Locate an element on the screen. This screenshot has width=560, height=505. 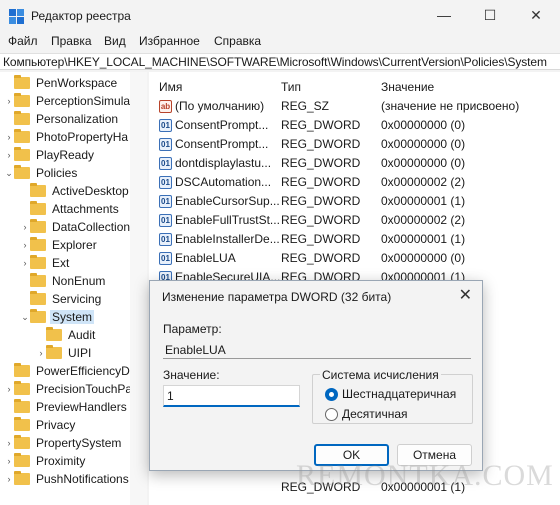
value-data-input: 1 is located at coordinates (231, 396).